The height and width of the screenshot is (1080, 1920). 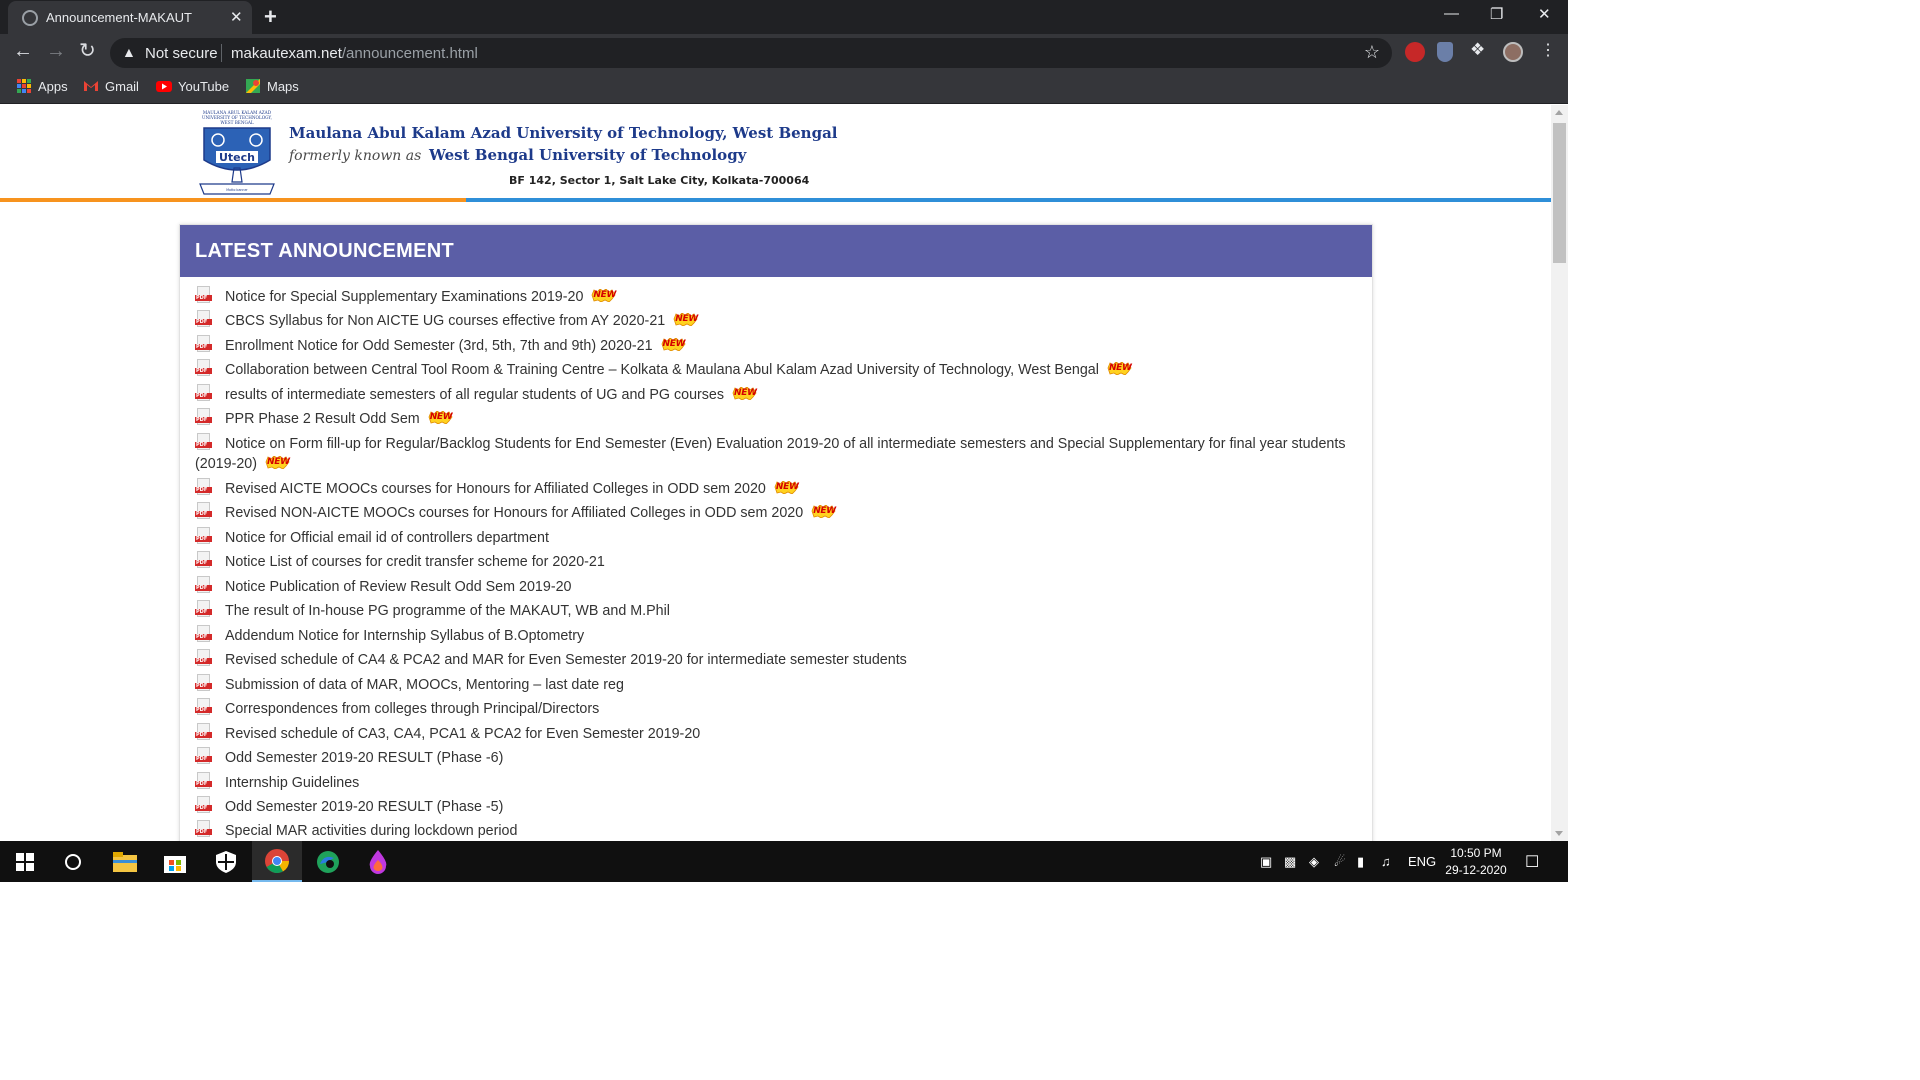 What do you see at coordinates (87, 51) in the screenshot?
I see `reload-icon: ↻` at bounding box center [87, 51].